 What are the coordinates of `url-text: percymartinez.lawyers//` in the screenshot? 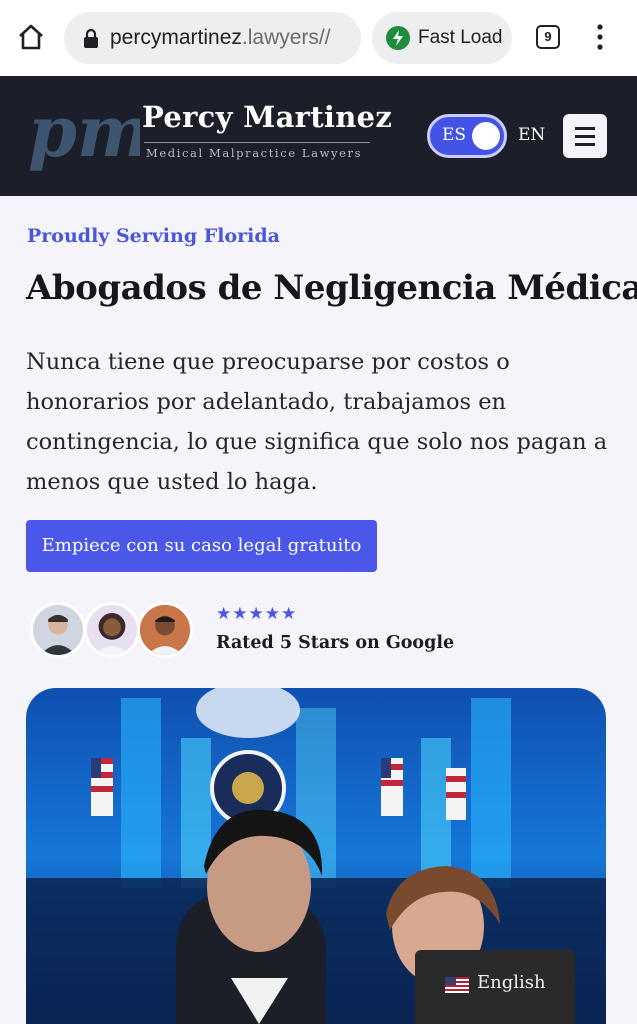 It's located at (220, 38).